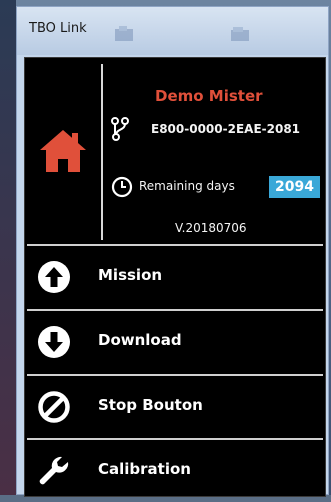  I want to click on stop-circle-icon, so click(54, 407).